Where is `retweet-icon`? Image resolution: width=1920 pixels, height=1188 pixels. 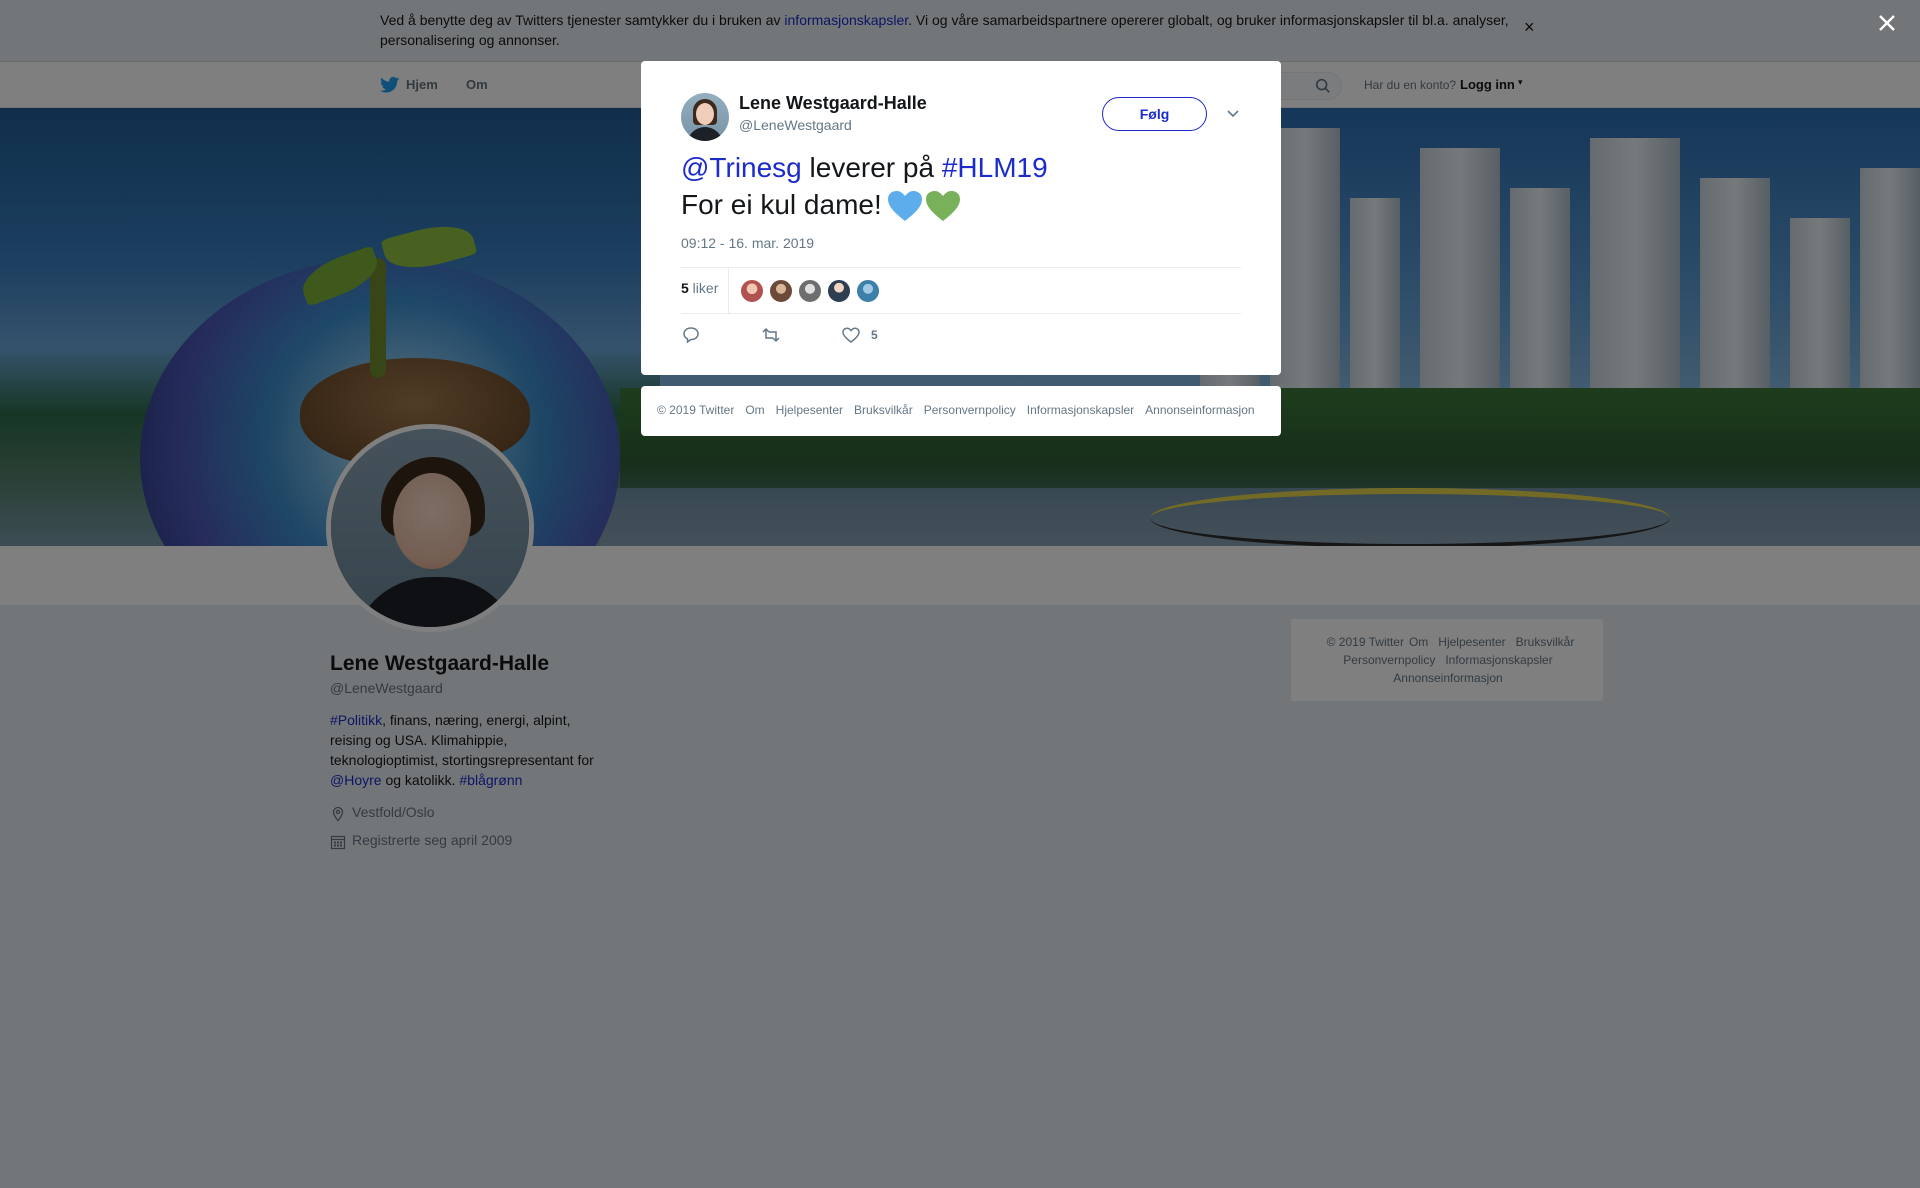
retweet-icon is located at coordinates (771, 335).